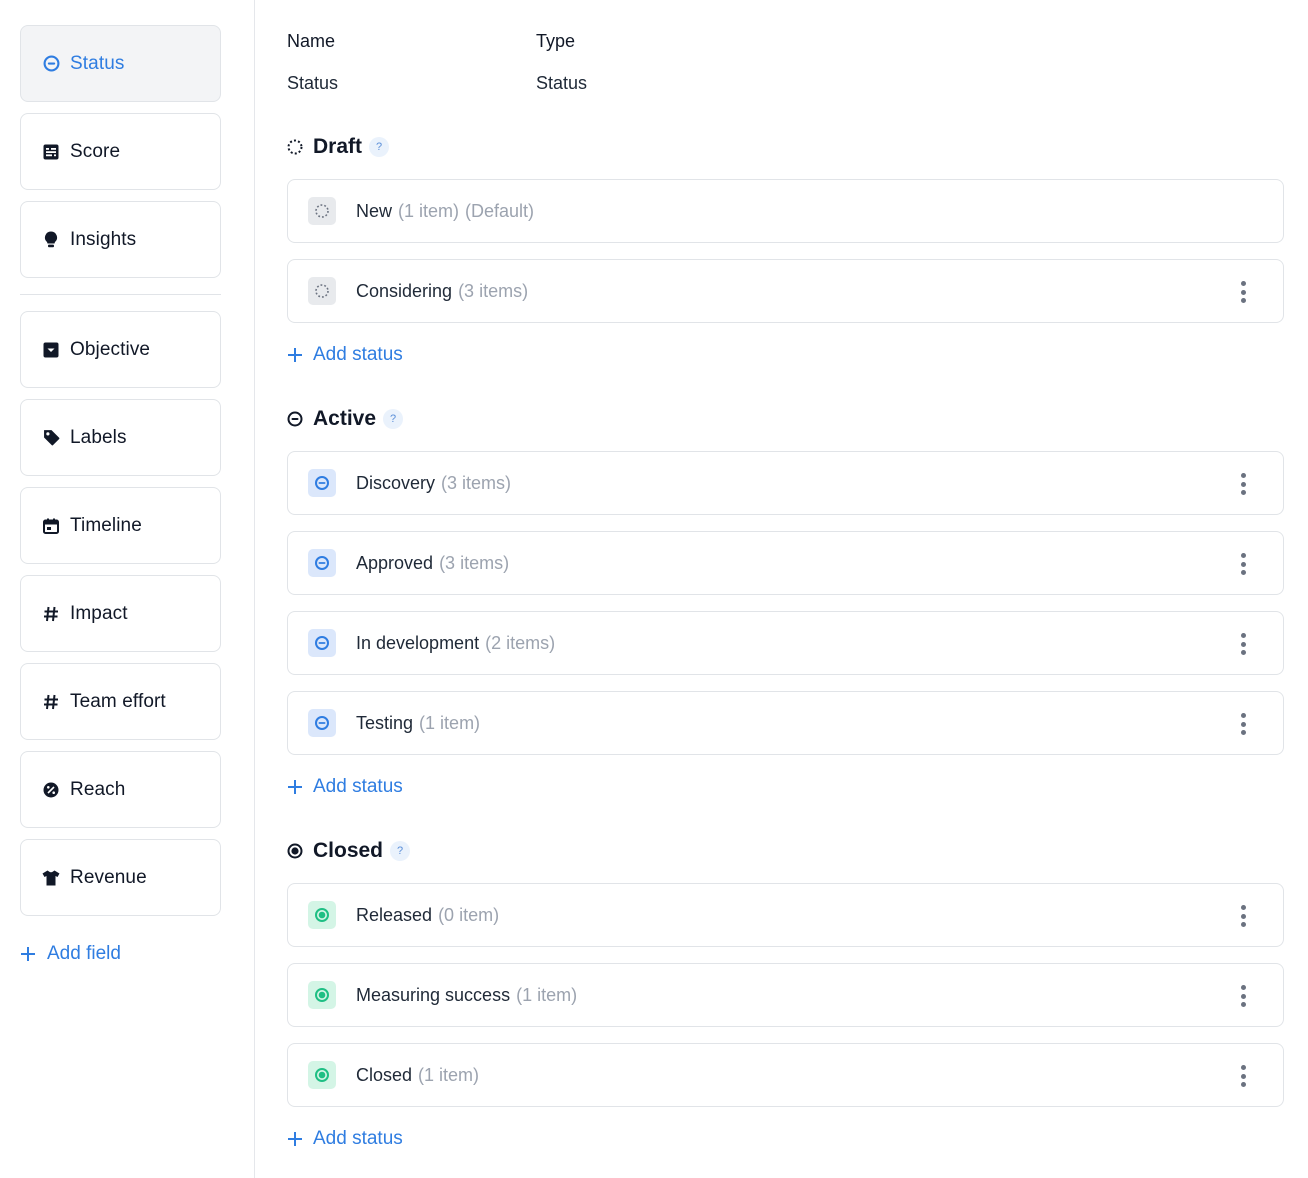 Image resolution: width=1308 pixels, height=1178 pixels. I want to click on status-row-new: New (1 item) (Default), so click(785, 211).